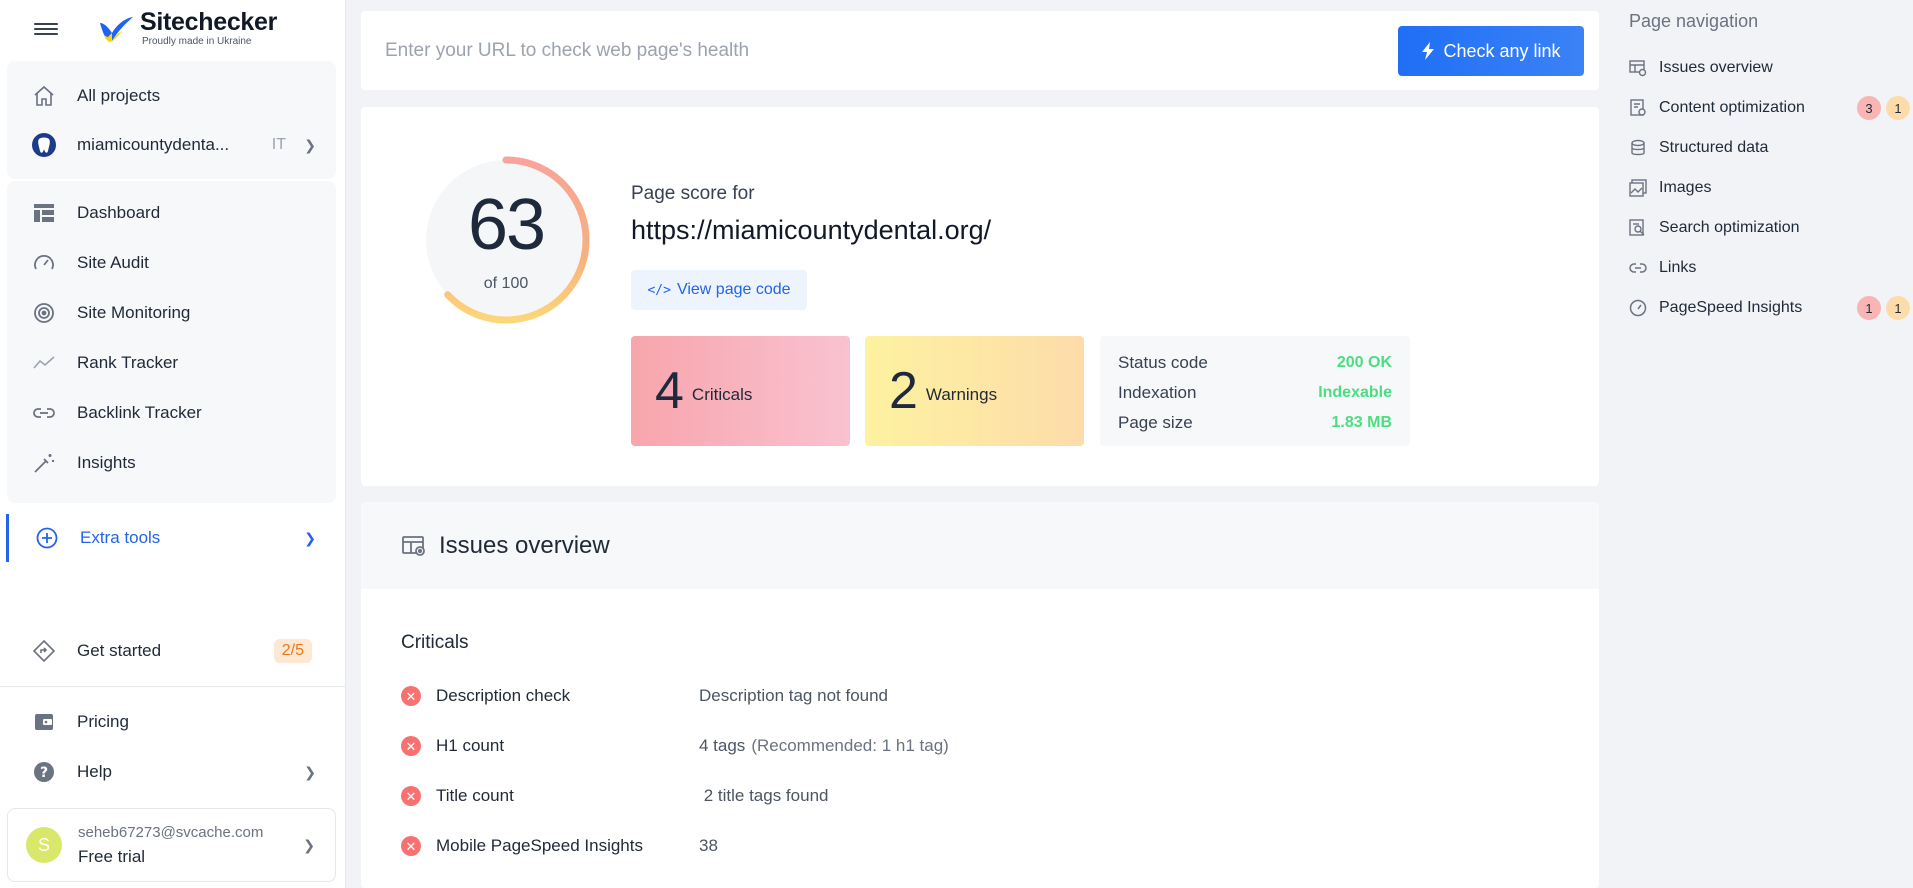 The image size is (1913, 888). Describe the element at coordinates (1638, 308) in the screenshot. I see `speedometer-icon` at that location.